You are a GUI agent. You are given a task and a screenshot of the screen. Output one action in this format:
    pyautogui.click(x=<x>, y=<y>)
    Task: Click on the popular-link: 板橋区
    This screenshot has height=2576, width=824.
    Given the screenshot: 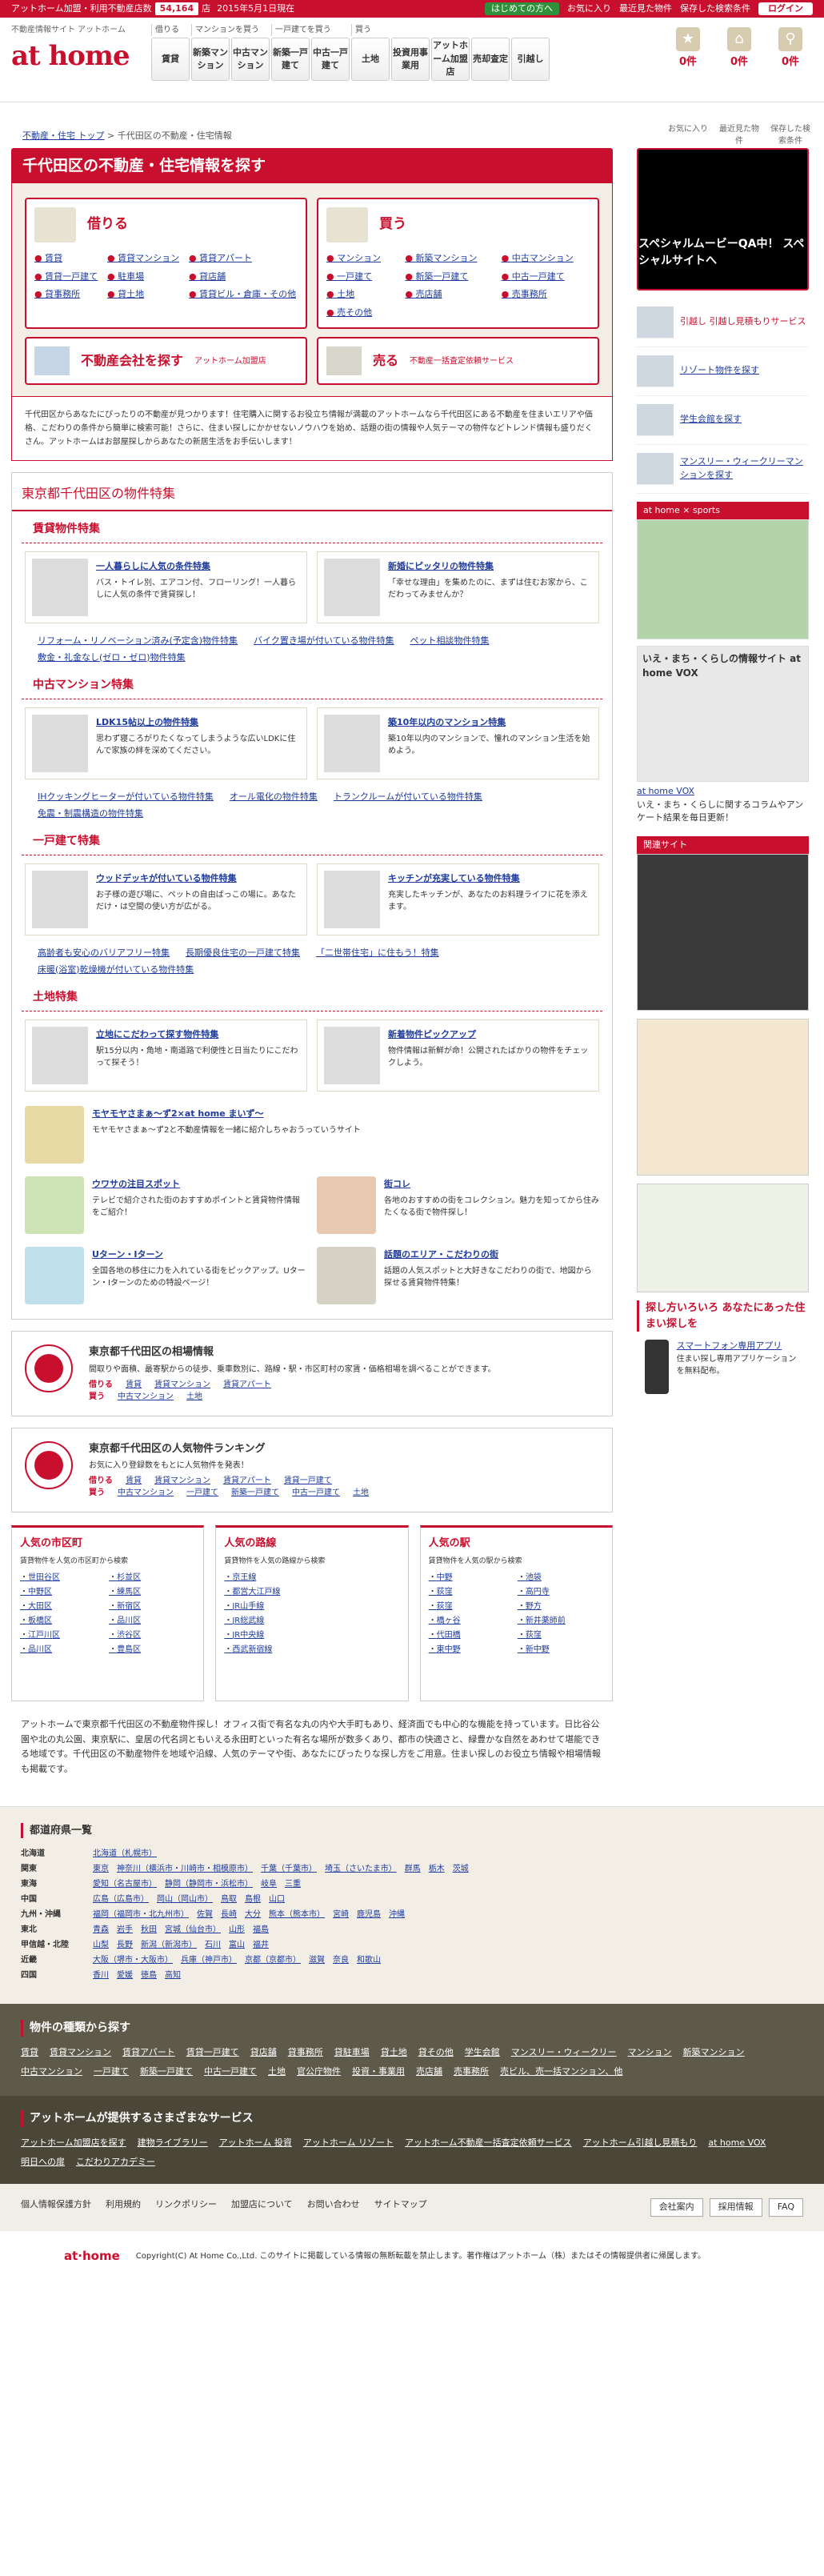 What is the action you would take?
    pyautogui.click(x=63, y=1621)
    